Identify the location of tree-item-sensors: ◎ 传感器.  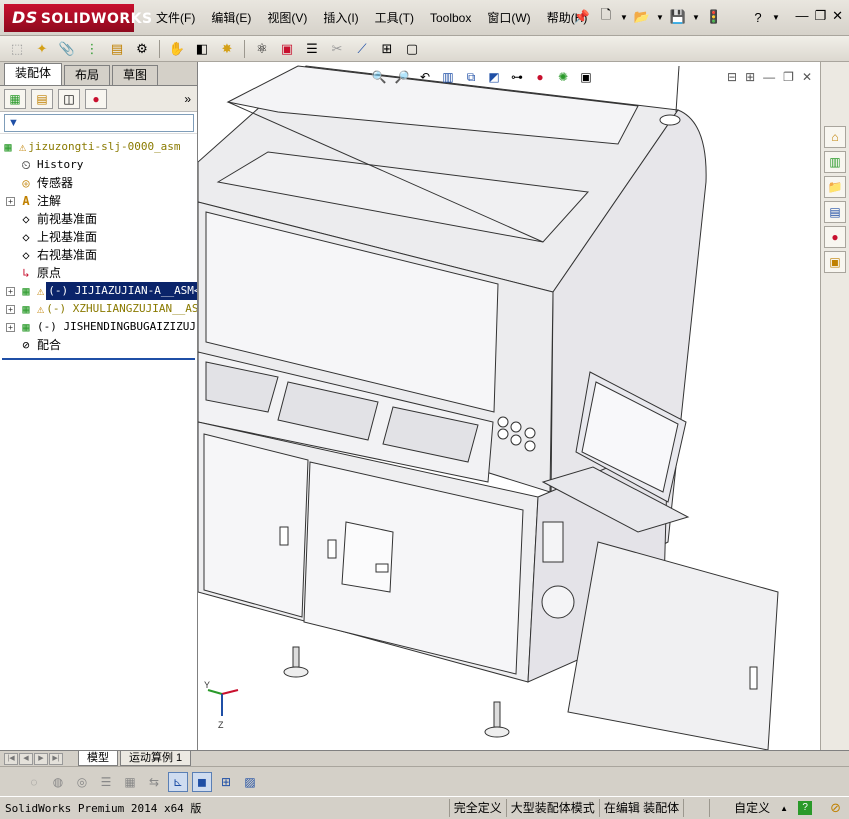
(98, 183).